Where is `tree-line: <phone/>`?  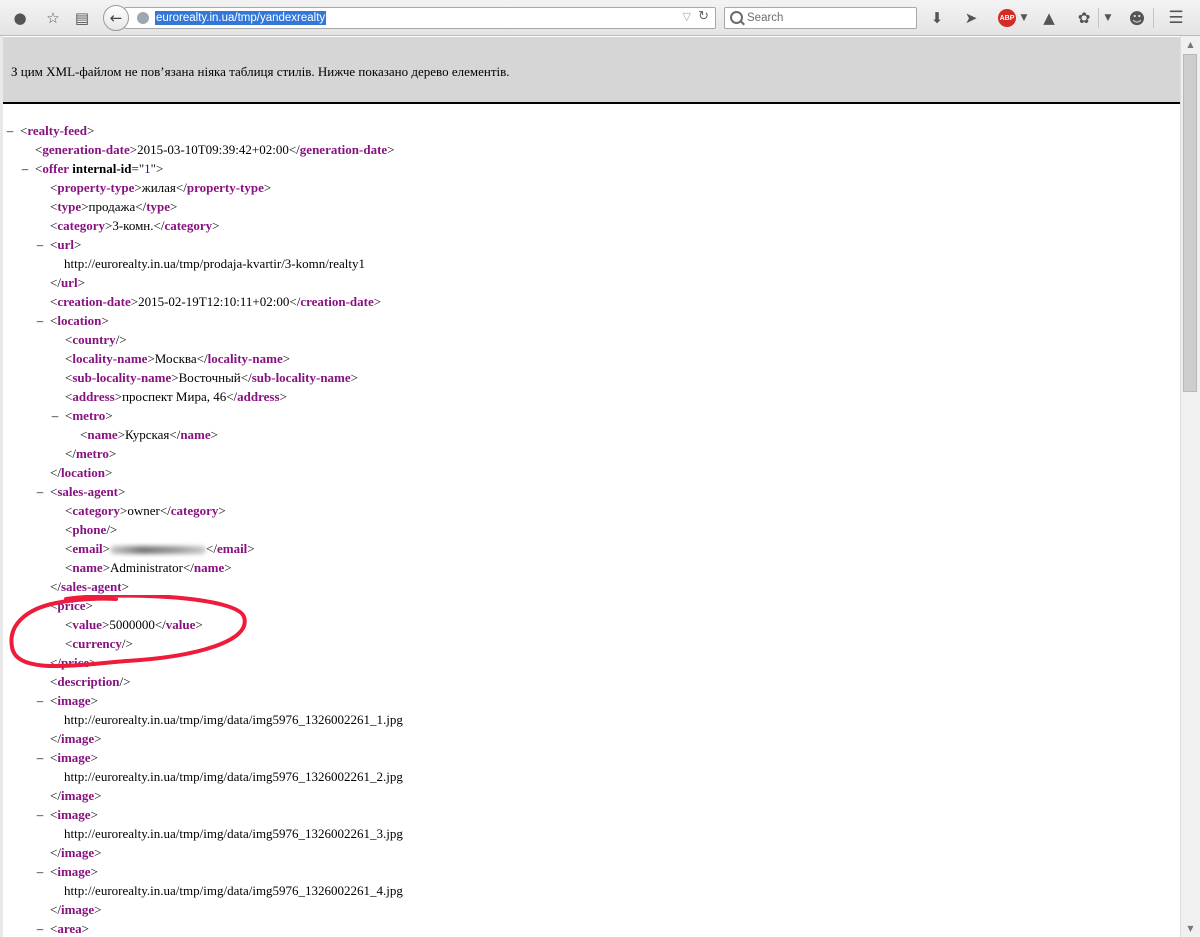
tree-line: <phone/> is located at coordinates (91, 529).